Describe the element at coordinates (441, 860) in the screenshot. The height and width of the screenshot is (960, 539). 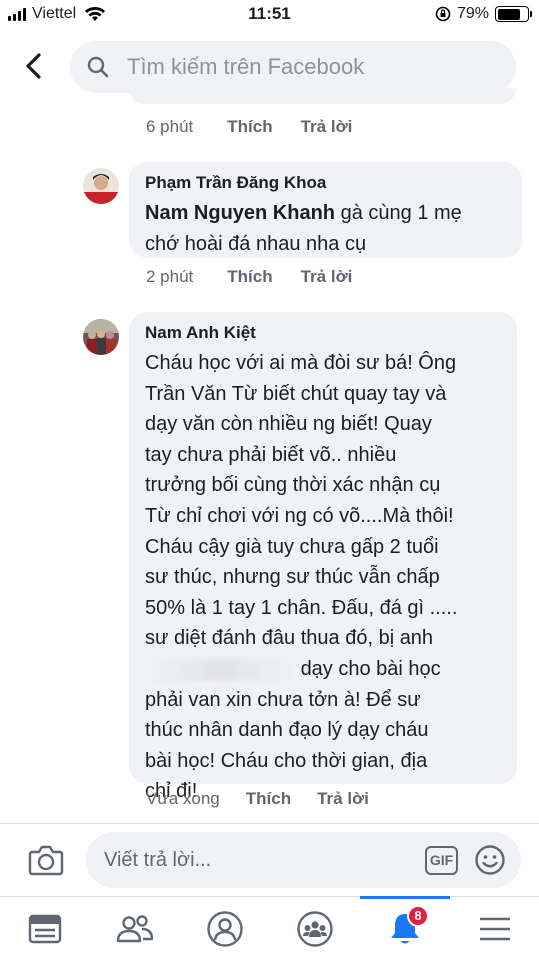
I see `gif-button: GIF` at that location.